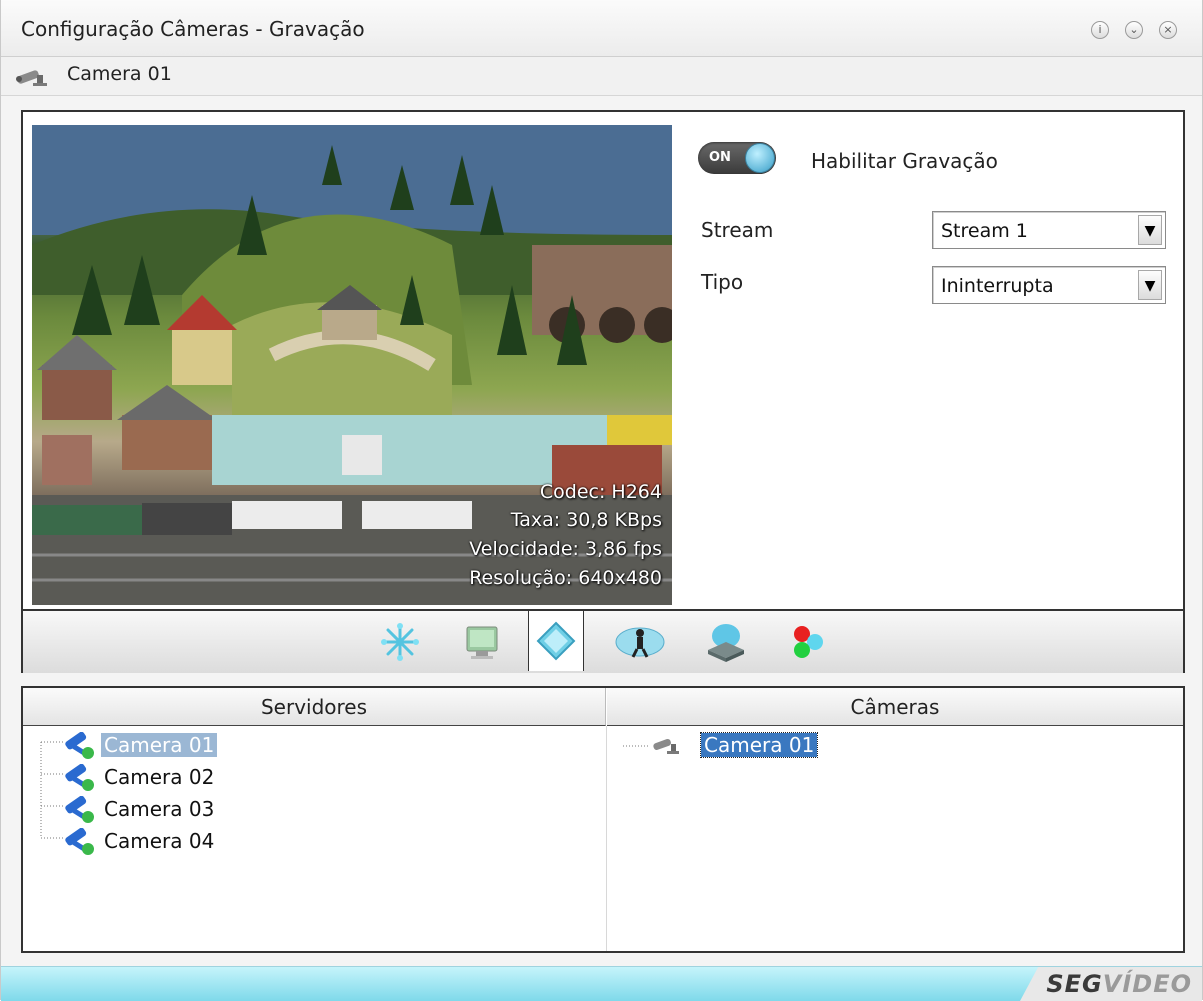 The width and height of the screenshot is (1203, 1001). Describe the element at coordinates (159, 777) in the screenshot. I see `server-item-label: Camera 02` at that location.